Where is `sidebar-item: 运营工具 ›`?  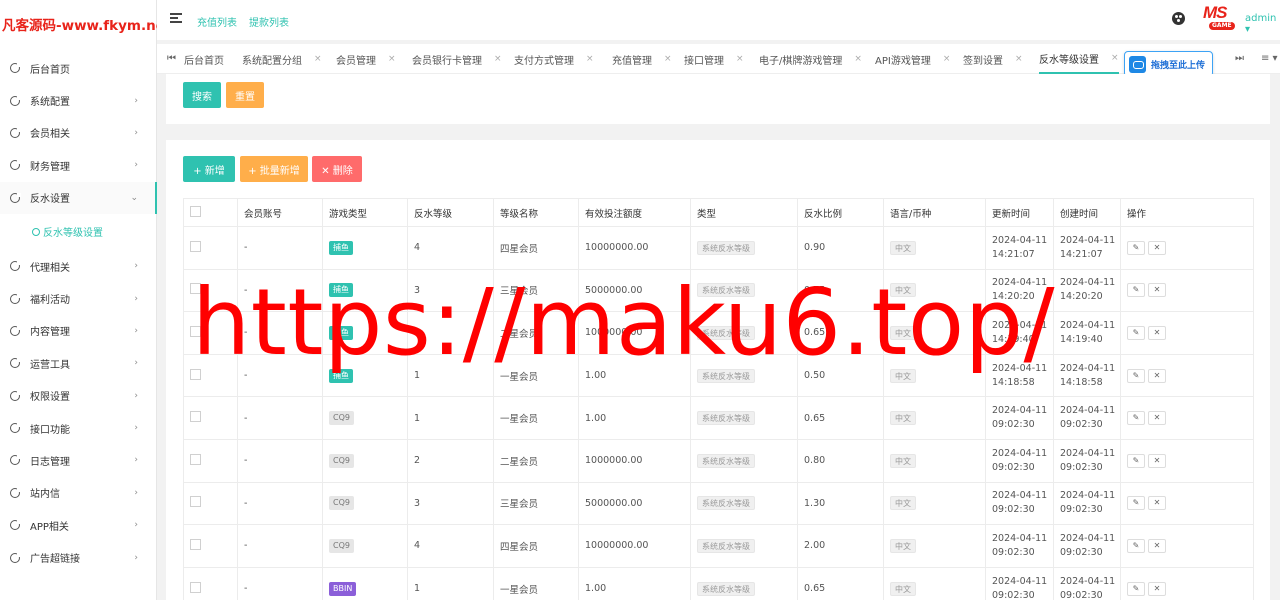
sidebar-item: 运营工具 › is located at coordinates (78, 363).